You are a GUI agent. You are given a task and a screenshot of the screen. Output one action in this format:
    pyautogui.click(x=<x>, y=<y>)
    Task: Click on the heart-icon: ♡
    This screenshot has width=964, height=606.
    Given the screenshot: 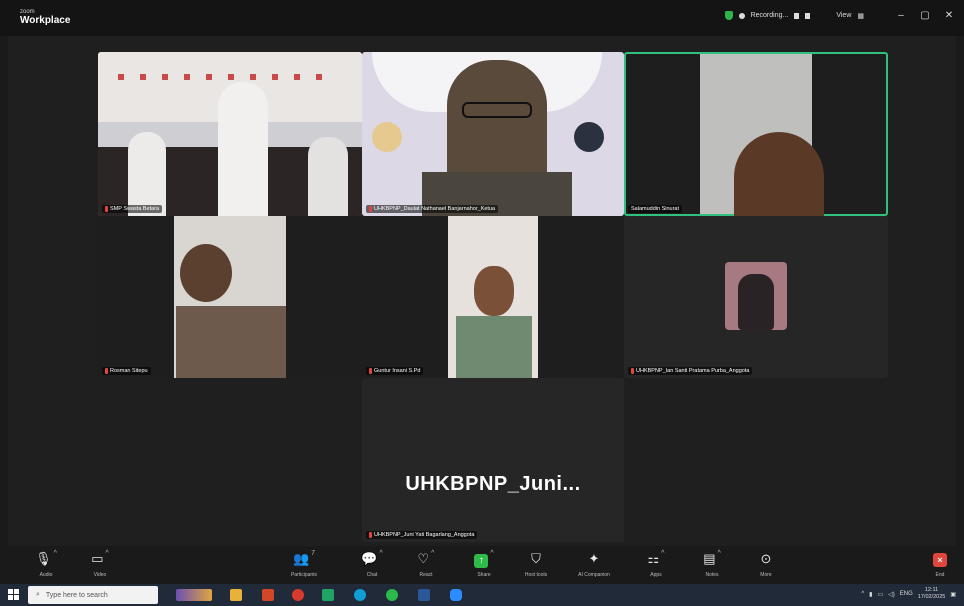 What is the action you would take?
    pyautogui.click(x=423, y=558)
    